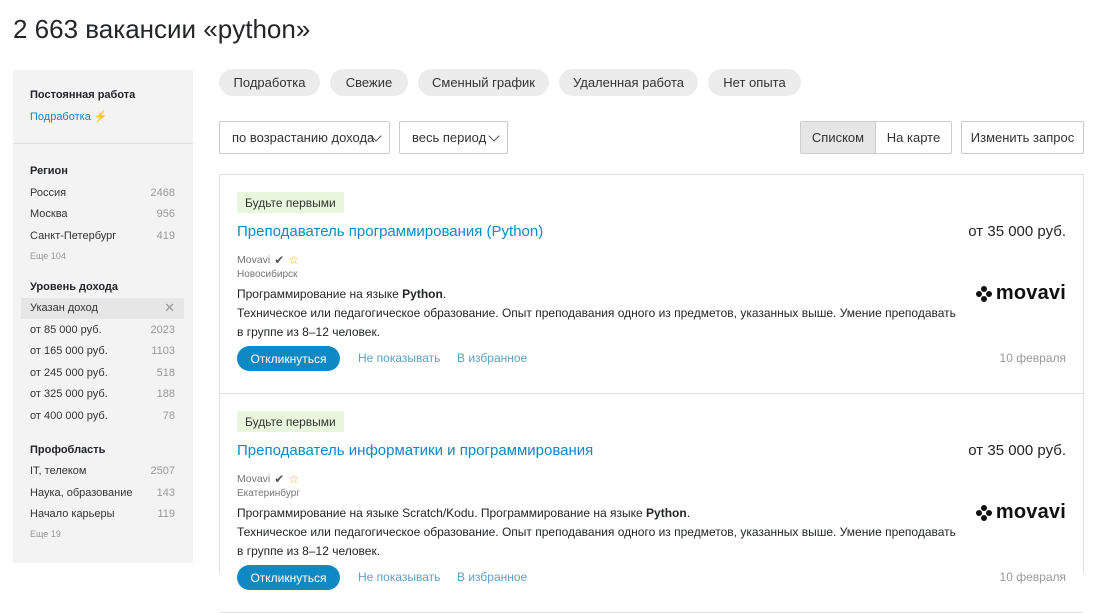 The height and width of the screenshot is (613, 1120). Describe the element at coordinates (1022, 137) in the screenshot. I see `change-query-button: Изменить запрос` at that location.